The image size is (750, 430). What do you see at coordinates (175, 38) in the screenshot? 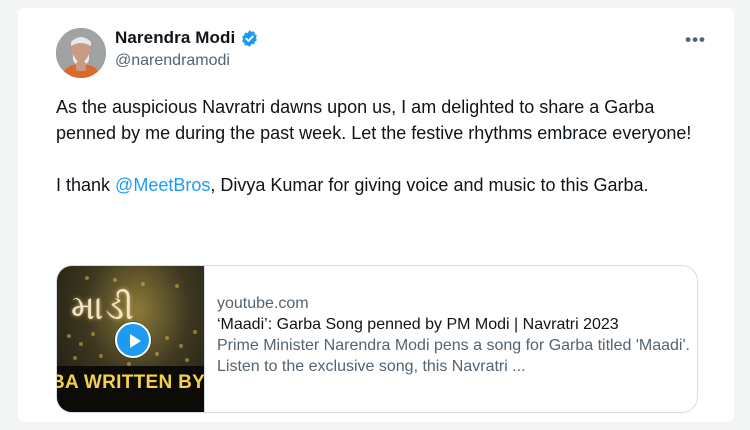
I see `author-name: Narendra Modi` at bounding box center [175, 38].